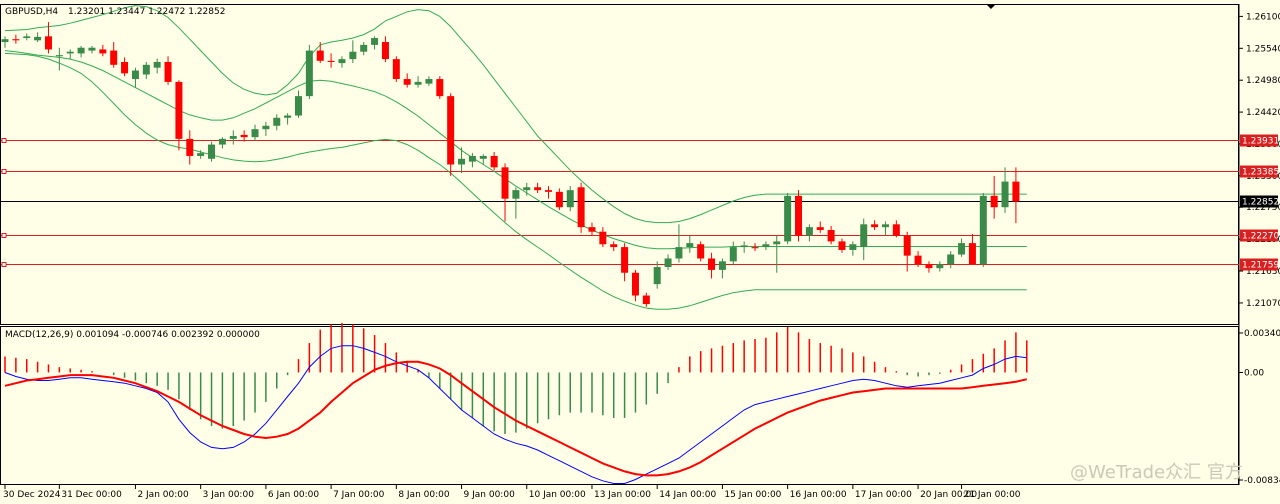 This screenshot has height=504, width=1280. What do you see at coordinates (32, 495) in the screenshot?
I see `time-tick-label: 30 Dec 2024` at bounding box center [32, 495].